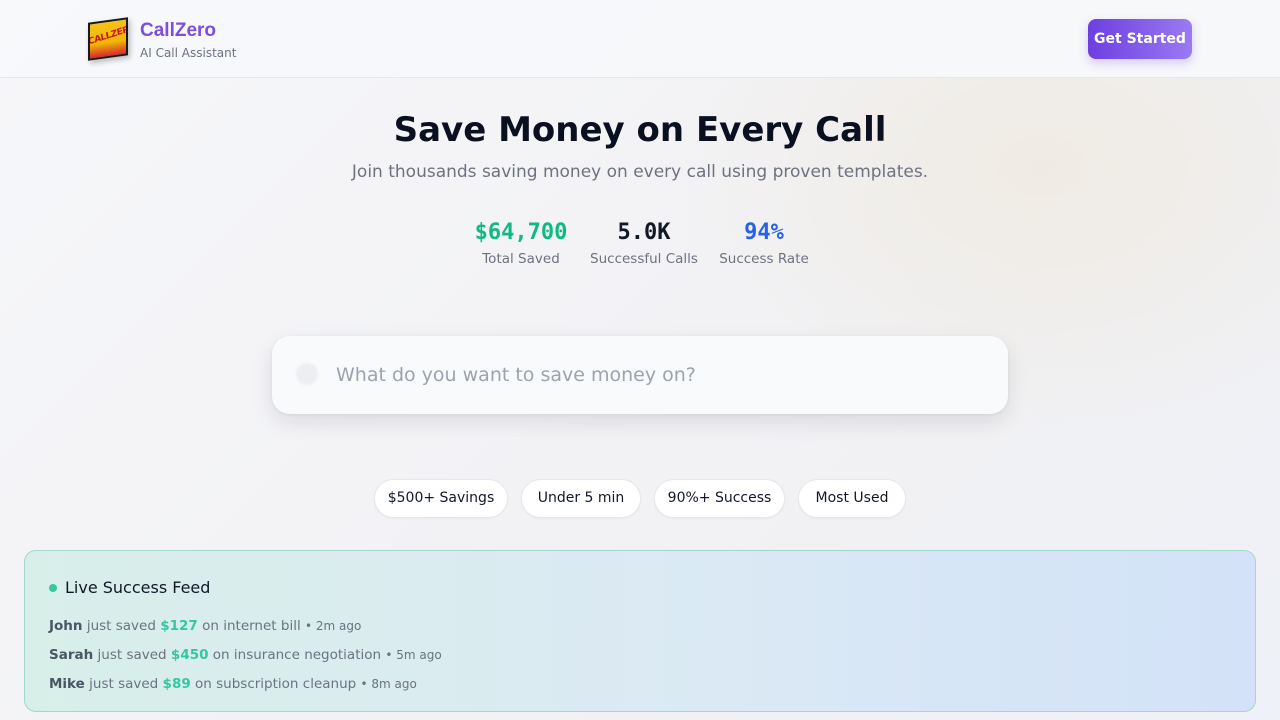 This screenshot has height=720, width=1280. Describe the element at coordinates (413, 655) in the screenshot. I see `feed-time: • 5m ago` at that location.